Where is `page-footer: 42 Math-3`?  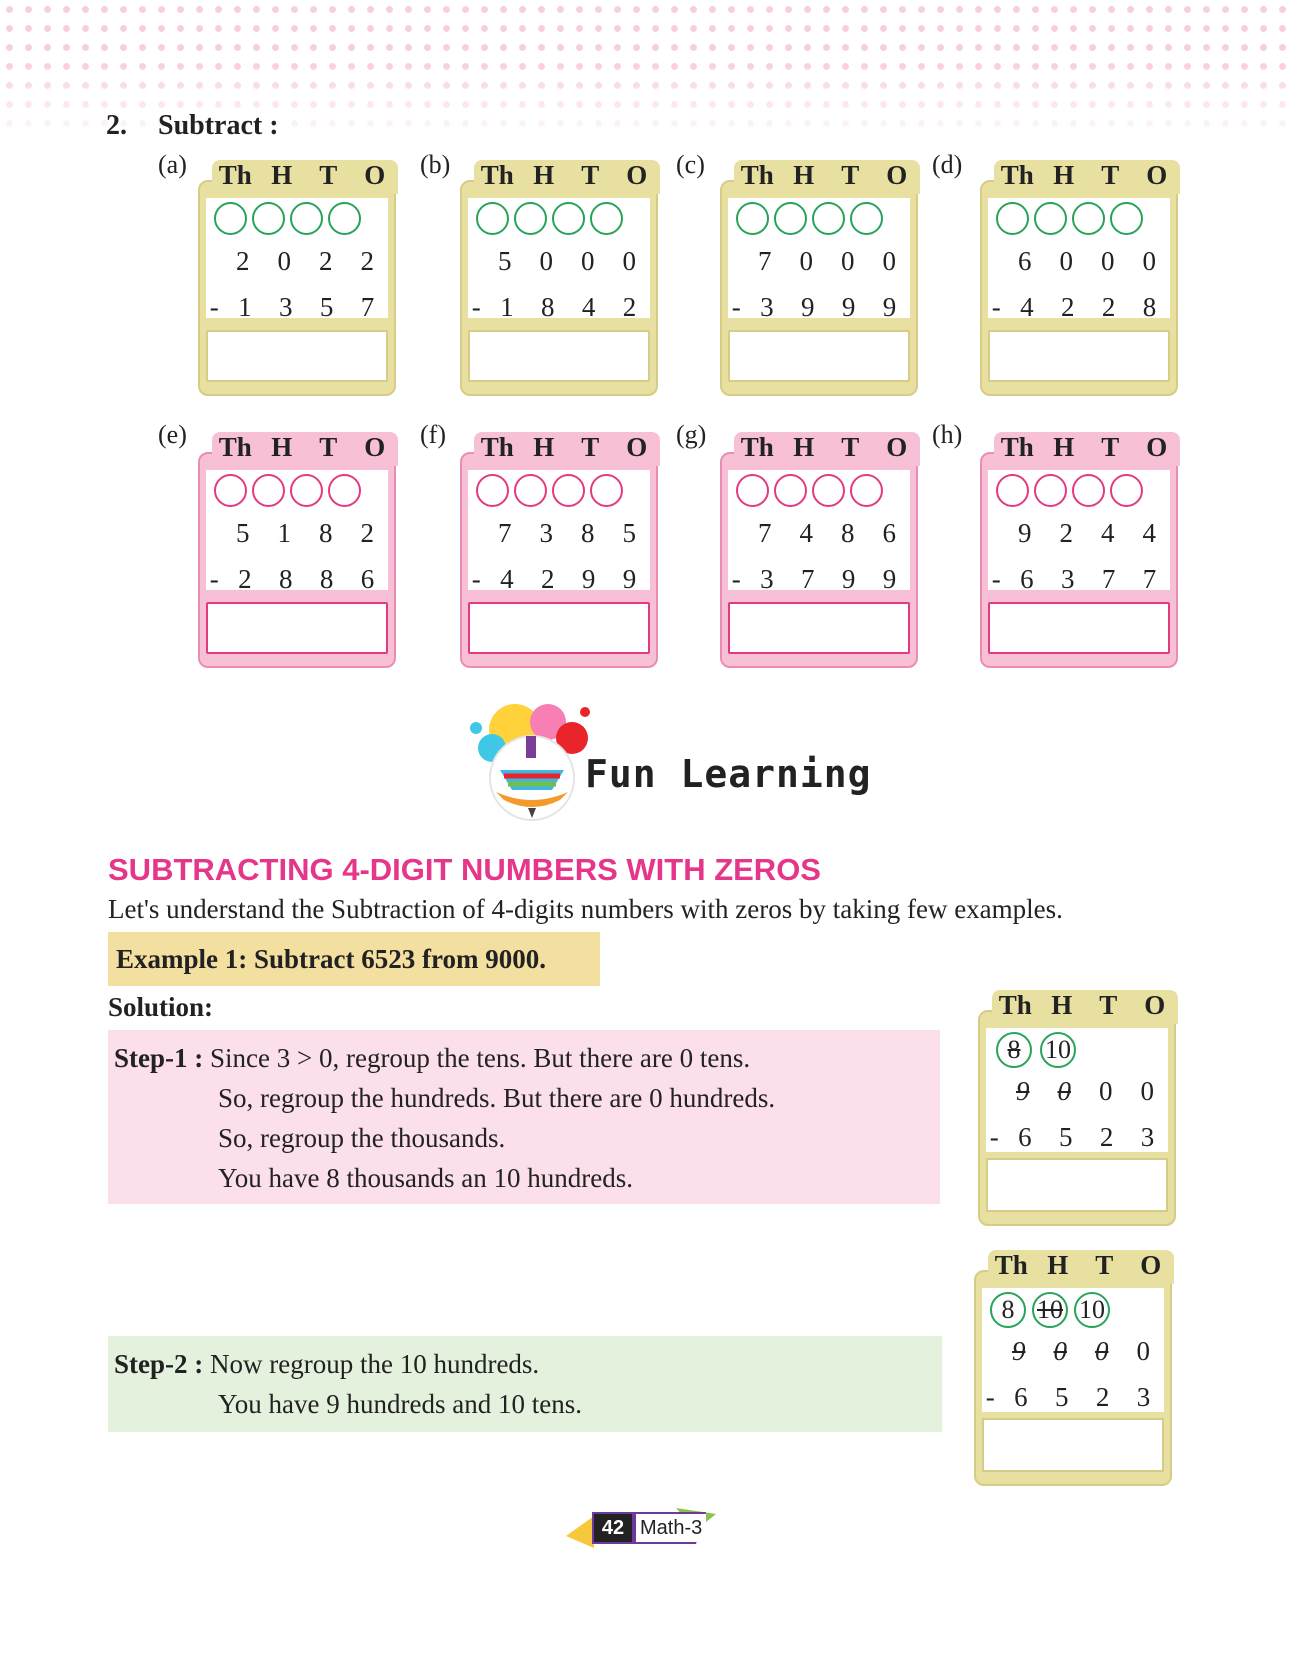
page-footer: 42 Math-3 is located at coordinates (646, 1528).